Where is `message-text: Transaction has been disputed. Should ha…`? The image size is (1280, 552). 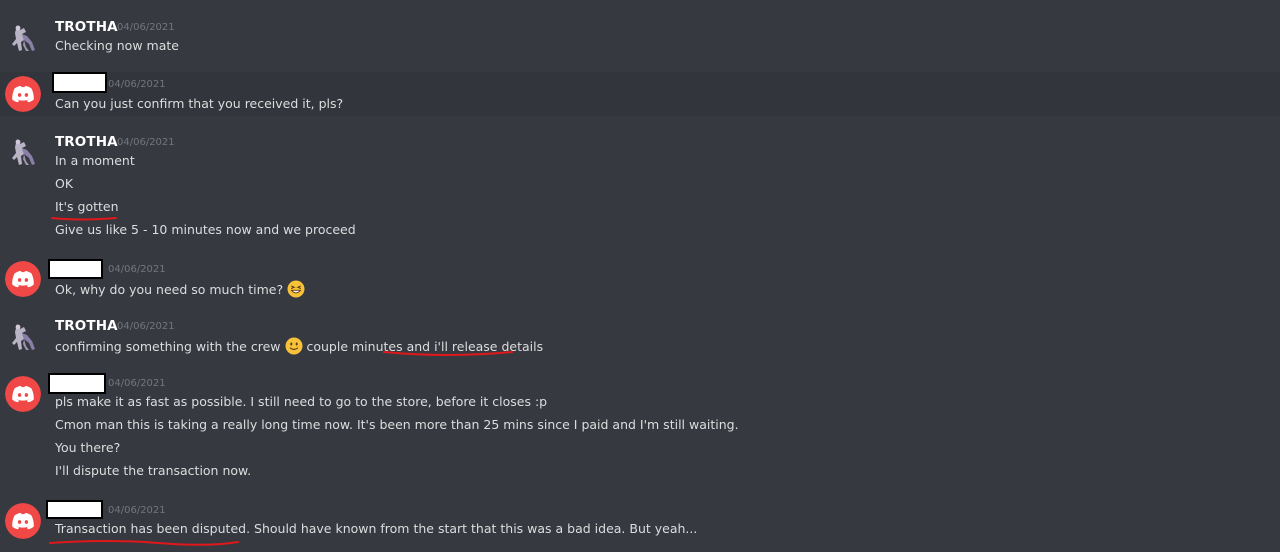
message-text: Transaction has been disputed. Should ha… is located at coordinates (376, 528).